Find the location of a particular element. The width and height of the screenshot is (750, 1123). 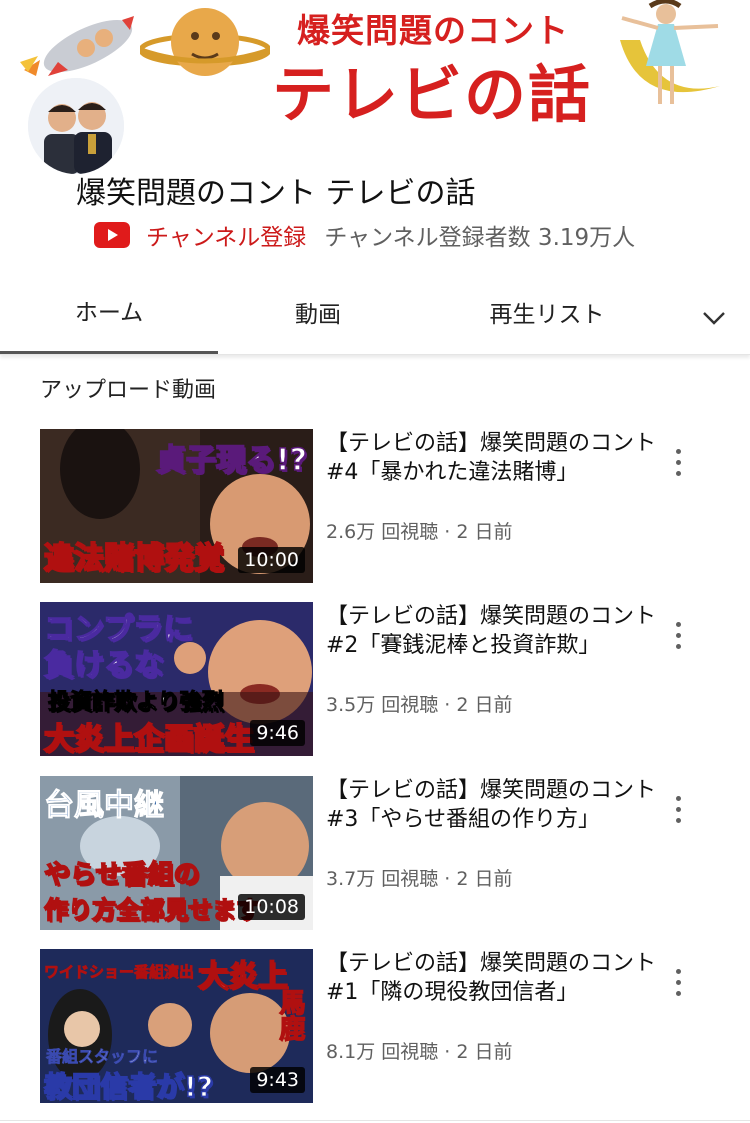

channel-tabs: ホーム 動画 再生リスト is located at coordinates (375, 318).